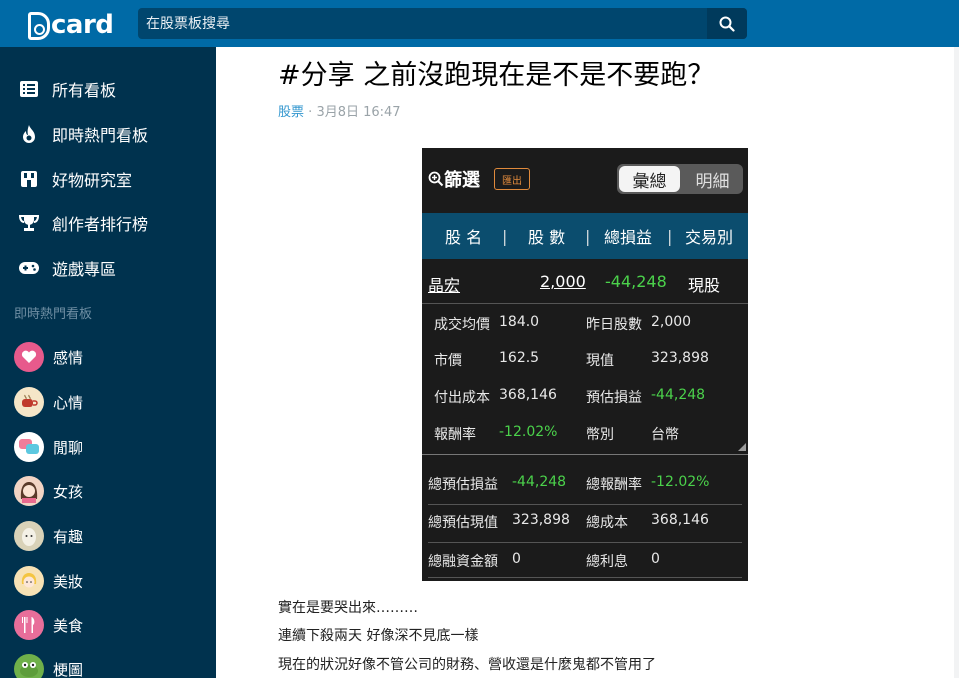  Describe the element at coordinates (29, 581) in the screenshot. I see `makeup-board-icon` at that location.